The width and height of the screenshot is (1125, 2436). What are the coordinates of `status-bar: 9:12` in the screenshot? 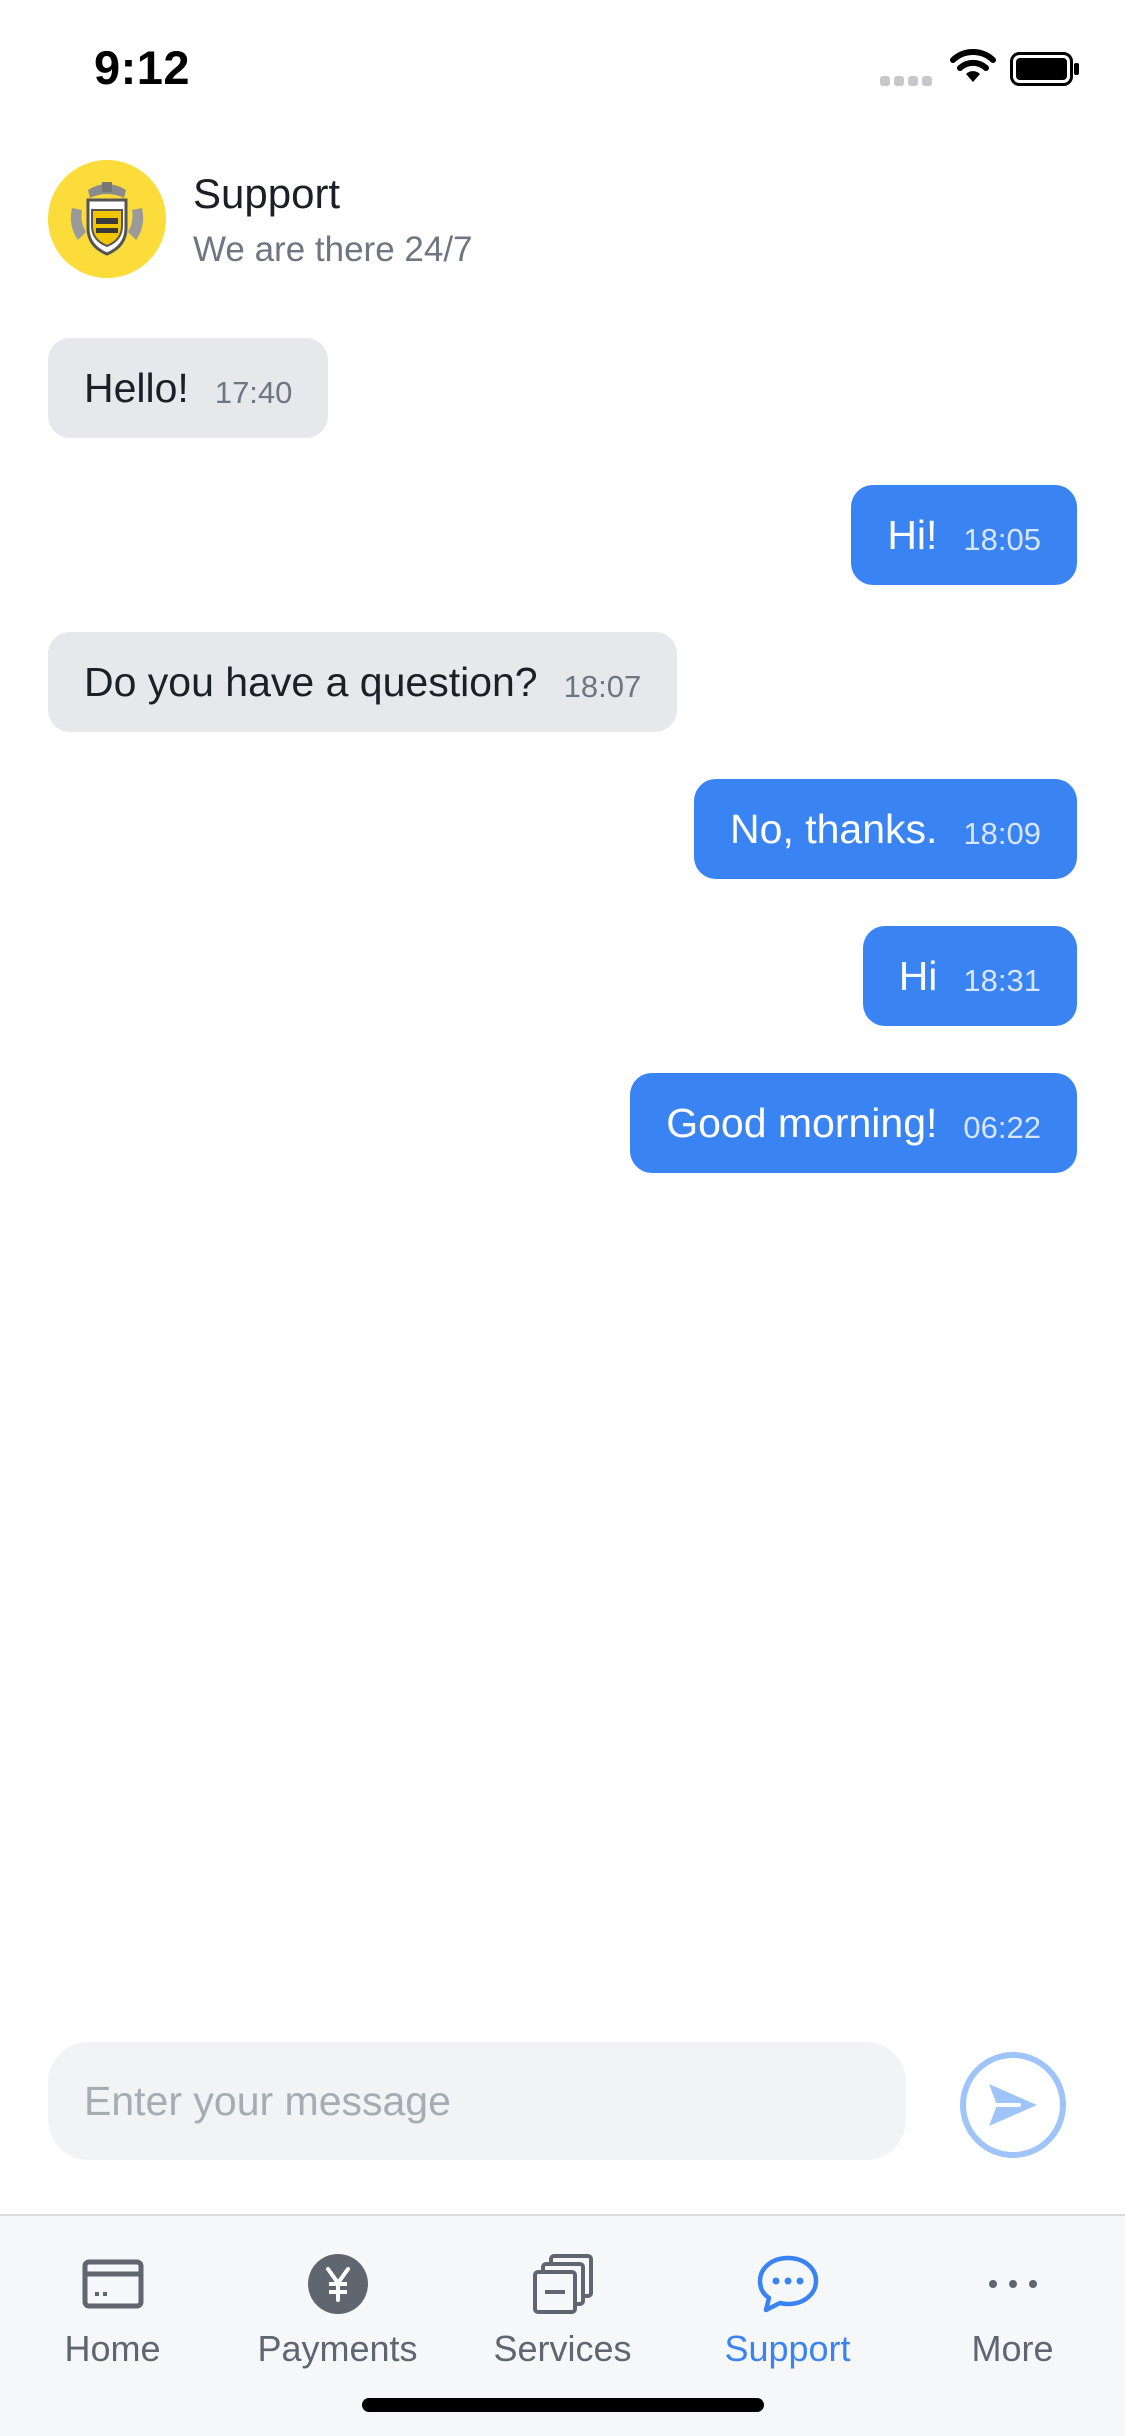 It's located at (562, 66).